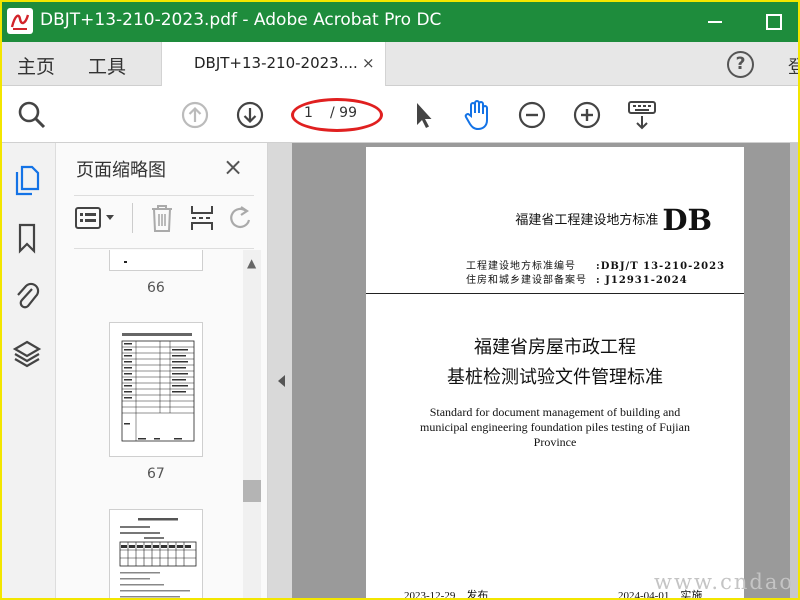 Image resolution: width=800 pixels, height=600 pixels. Describe the element at coordinates (121, 170) in the screenshot. I see `panel-title: 页面缩略图` at that location.